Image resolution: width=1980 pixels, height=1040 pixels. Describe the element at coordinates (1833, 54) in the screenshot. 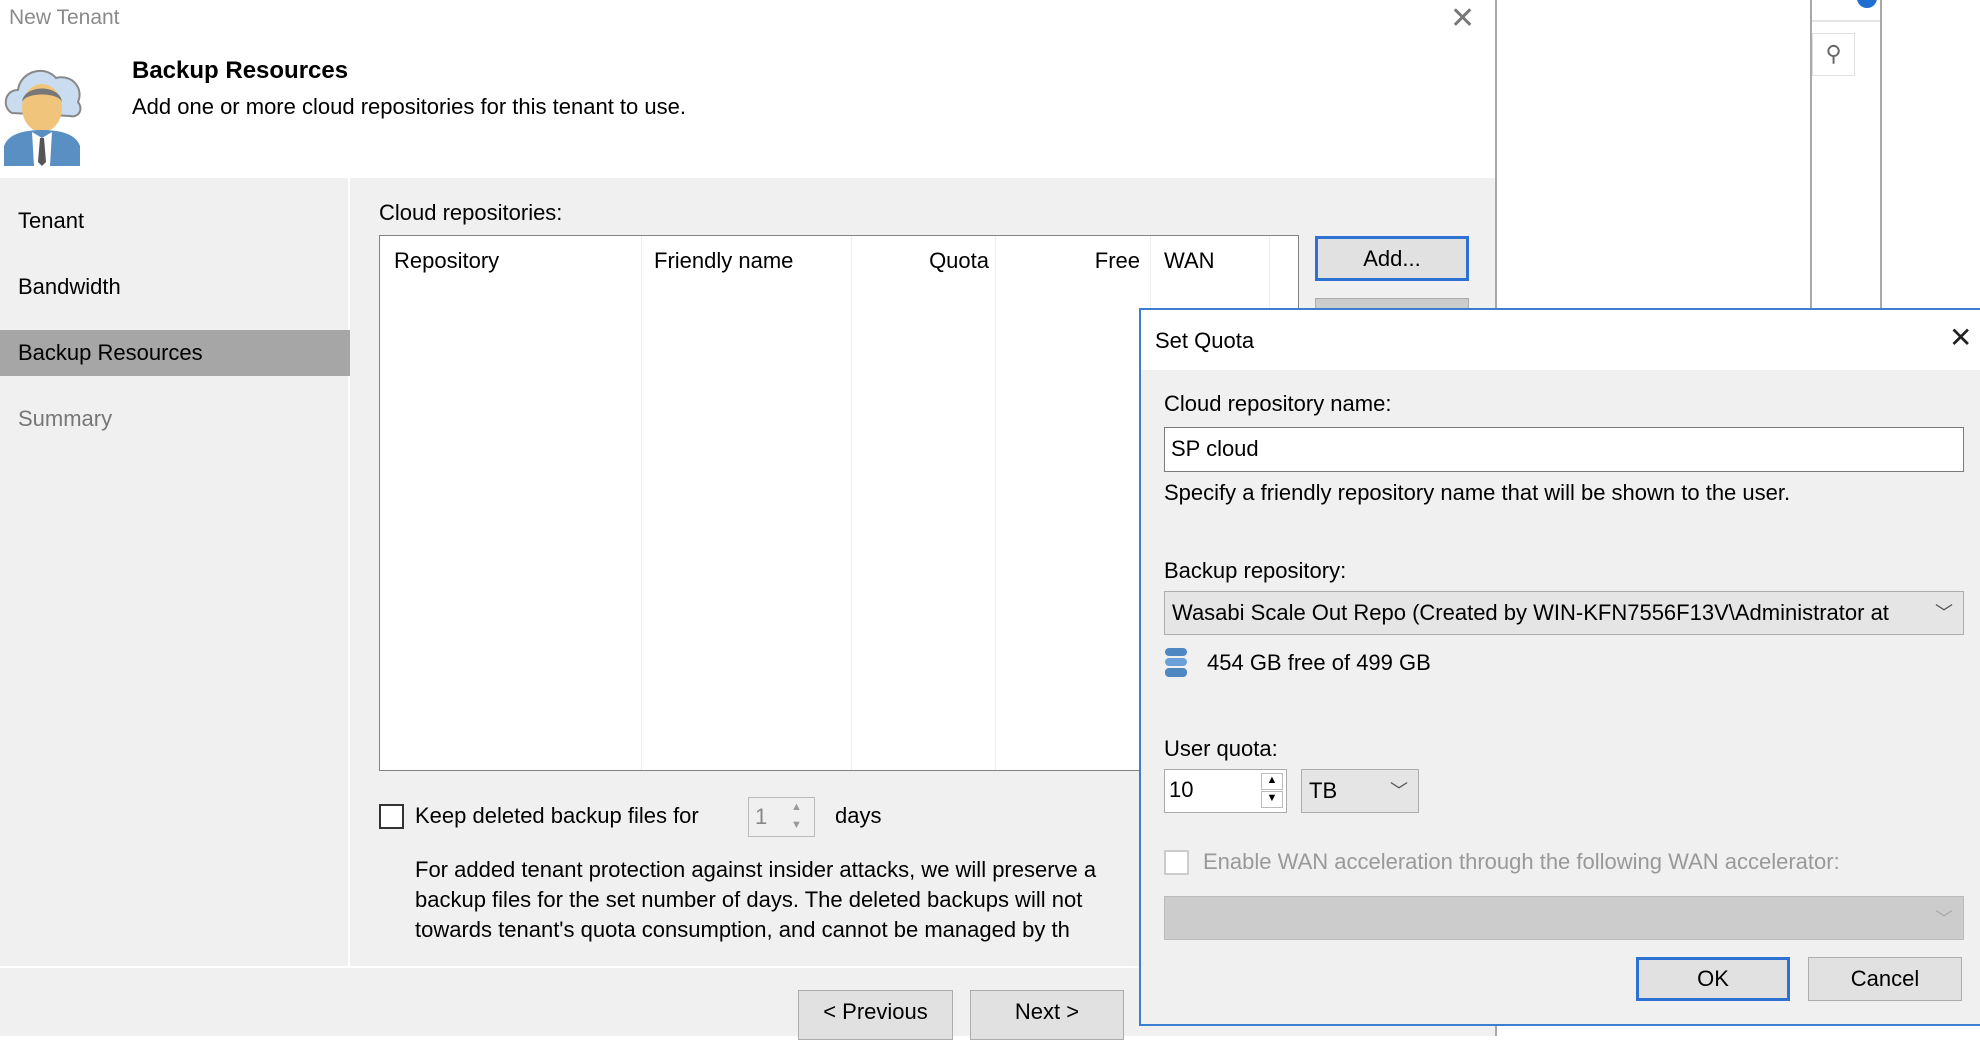

I see `search-icon: ⚲` at that location.